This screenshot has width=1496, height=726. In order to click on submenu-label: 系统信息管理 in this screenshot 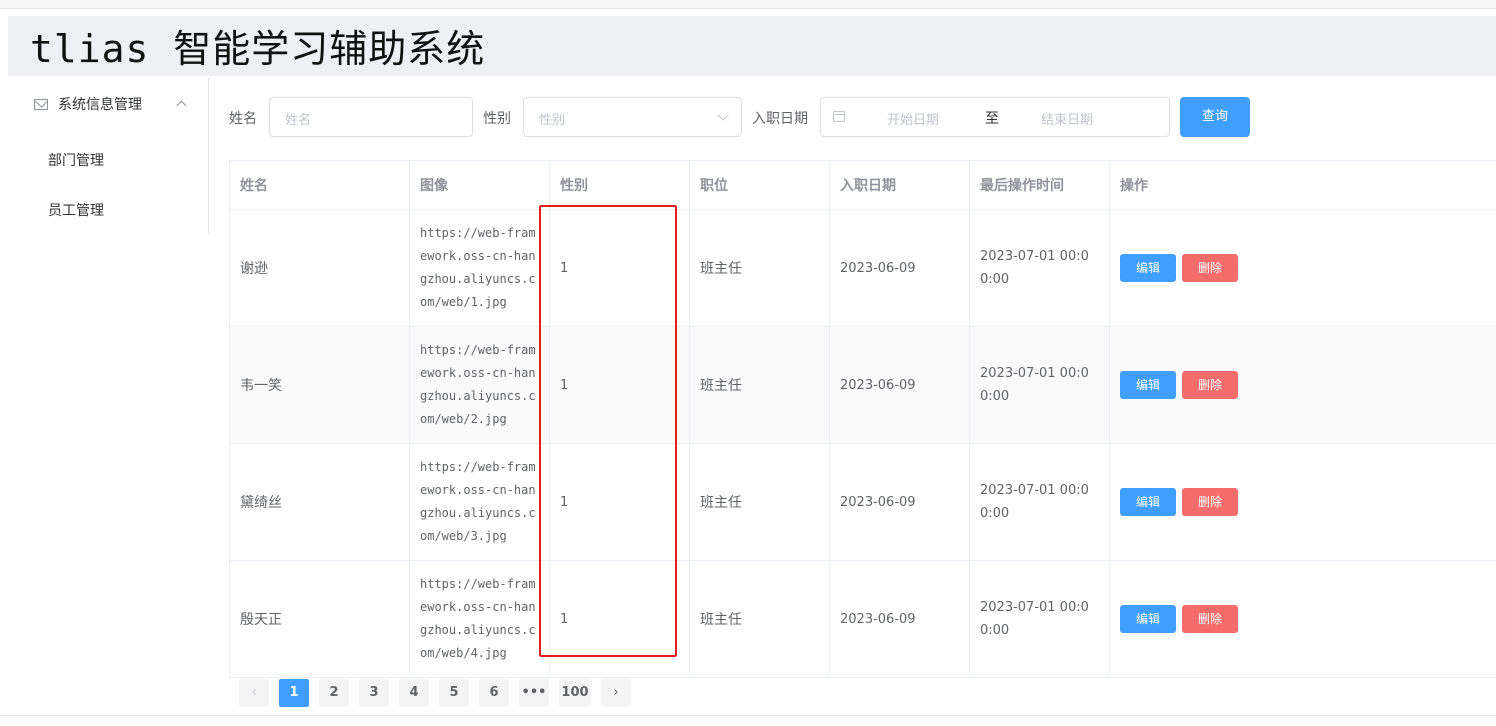, I will do `click(100, 105)`.